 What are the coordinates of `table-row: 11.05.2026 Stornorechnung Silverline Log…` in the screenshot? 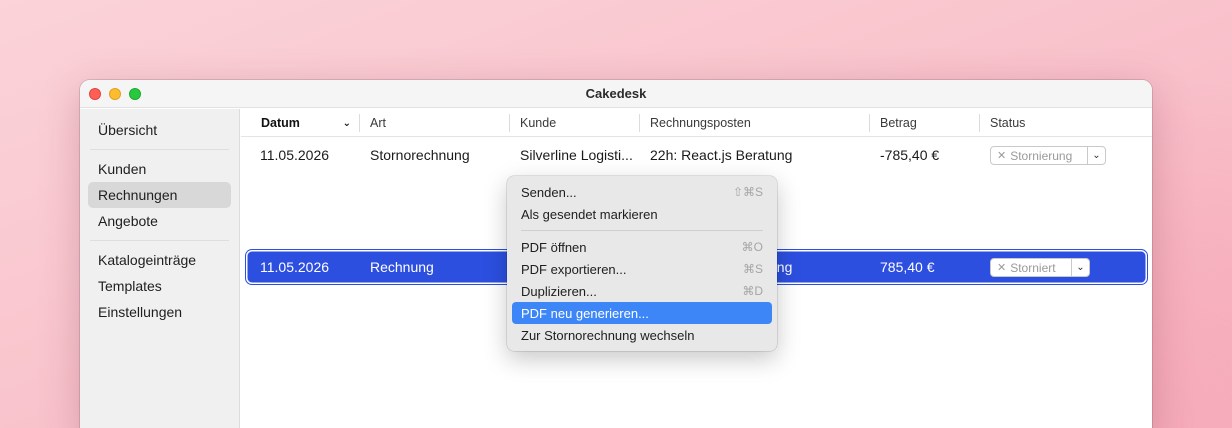 It's located at (696, 155).